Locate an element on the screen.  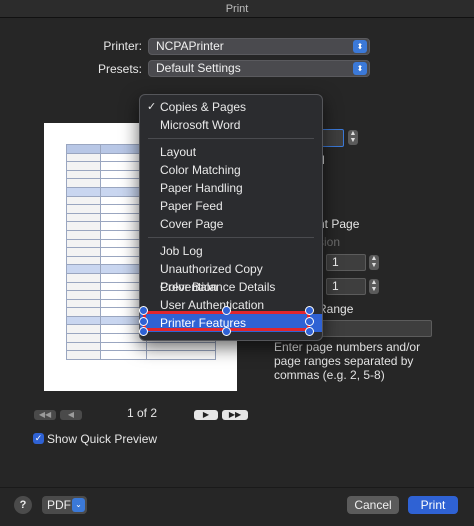
help-button: ? is located at coordinates (23, 505).